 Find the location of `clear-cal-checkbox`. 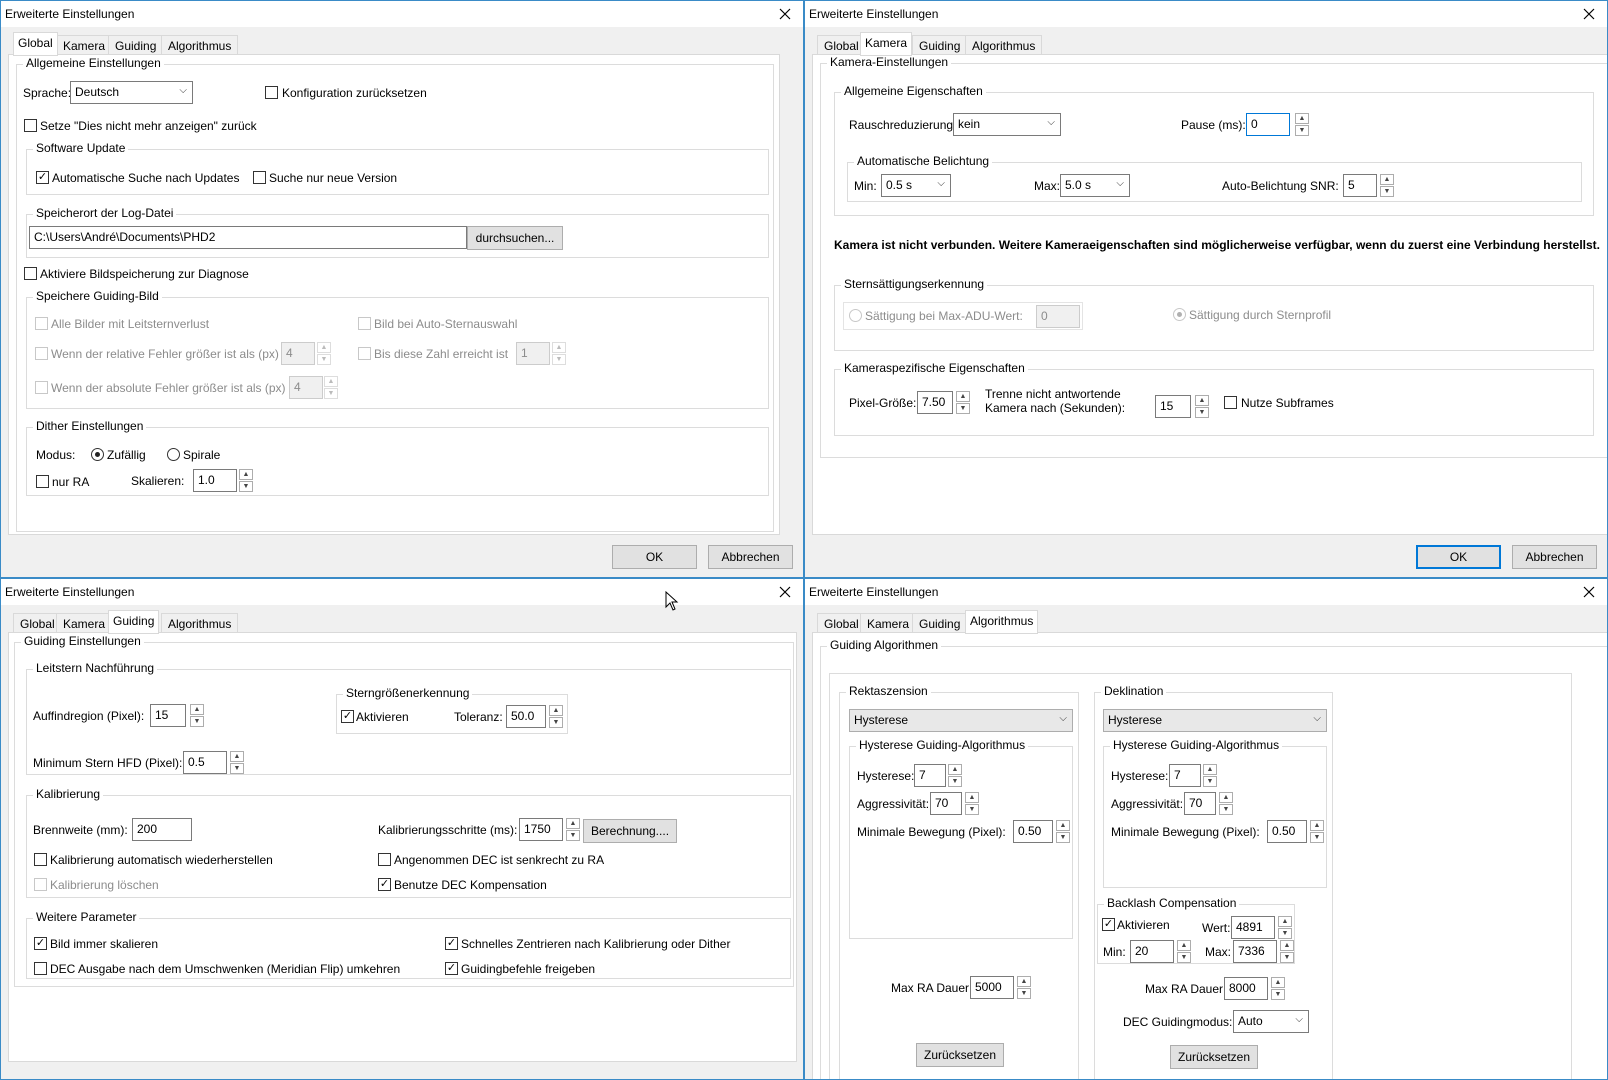

clear-cal-checkbox is located at coordinates (40, 884).